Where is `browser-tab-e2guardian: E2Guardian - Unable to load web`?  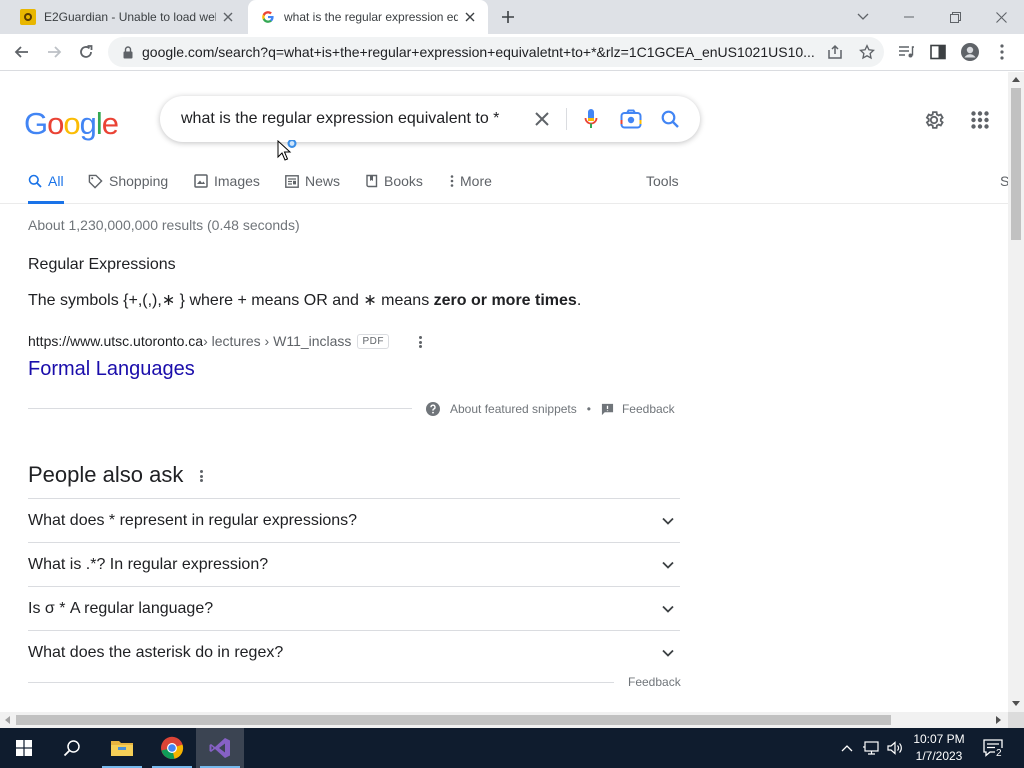
browser-tab-e2guardian: E2Guardian - Unable to load web is located at coordinates (127, 17).